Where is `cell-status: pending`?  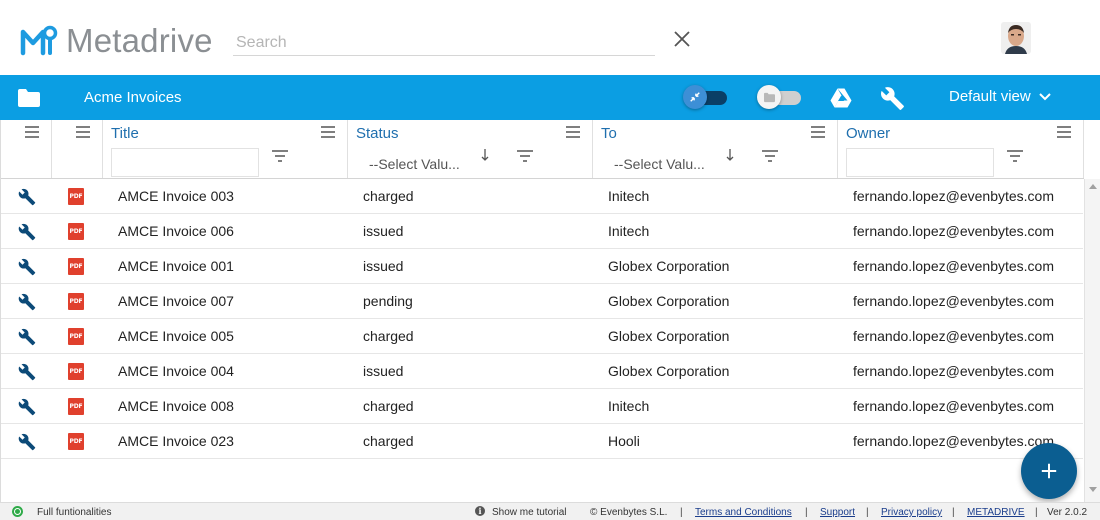
cell-status: pending is located at coordinates (388, 301).